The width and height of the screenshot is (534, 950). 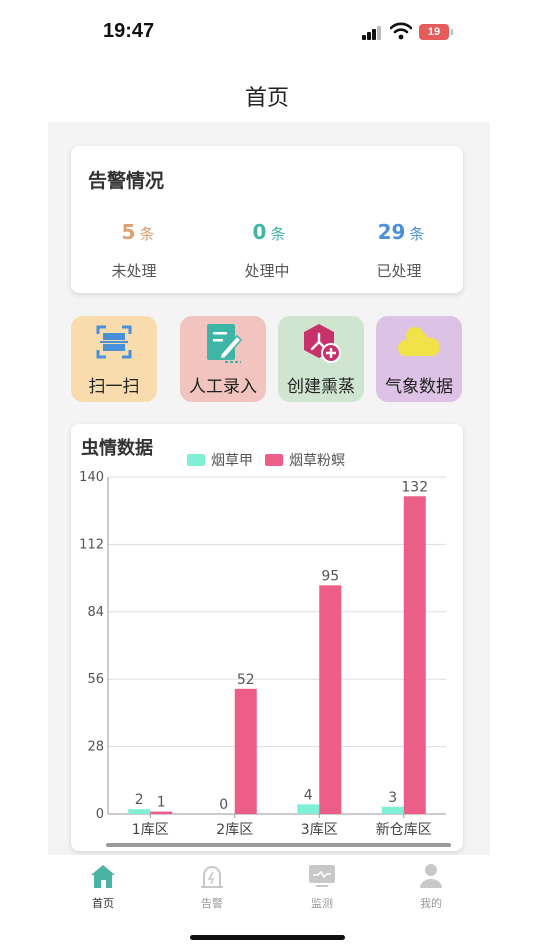 I want to click on tab-alarm: 告警, so click(x=212, y=887).